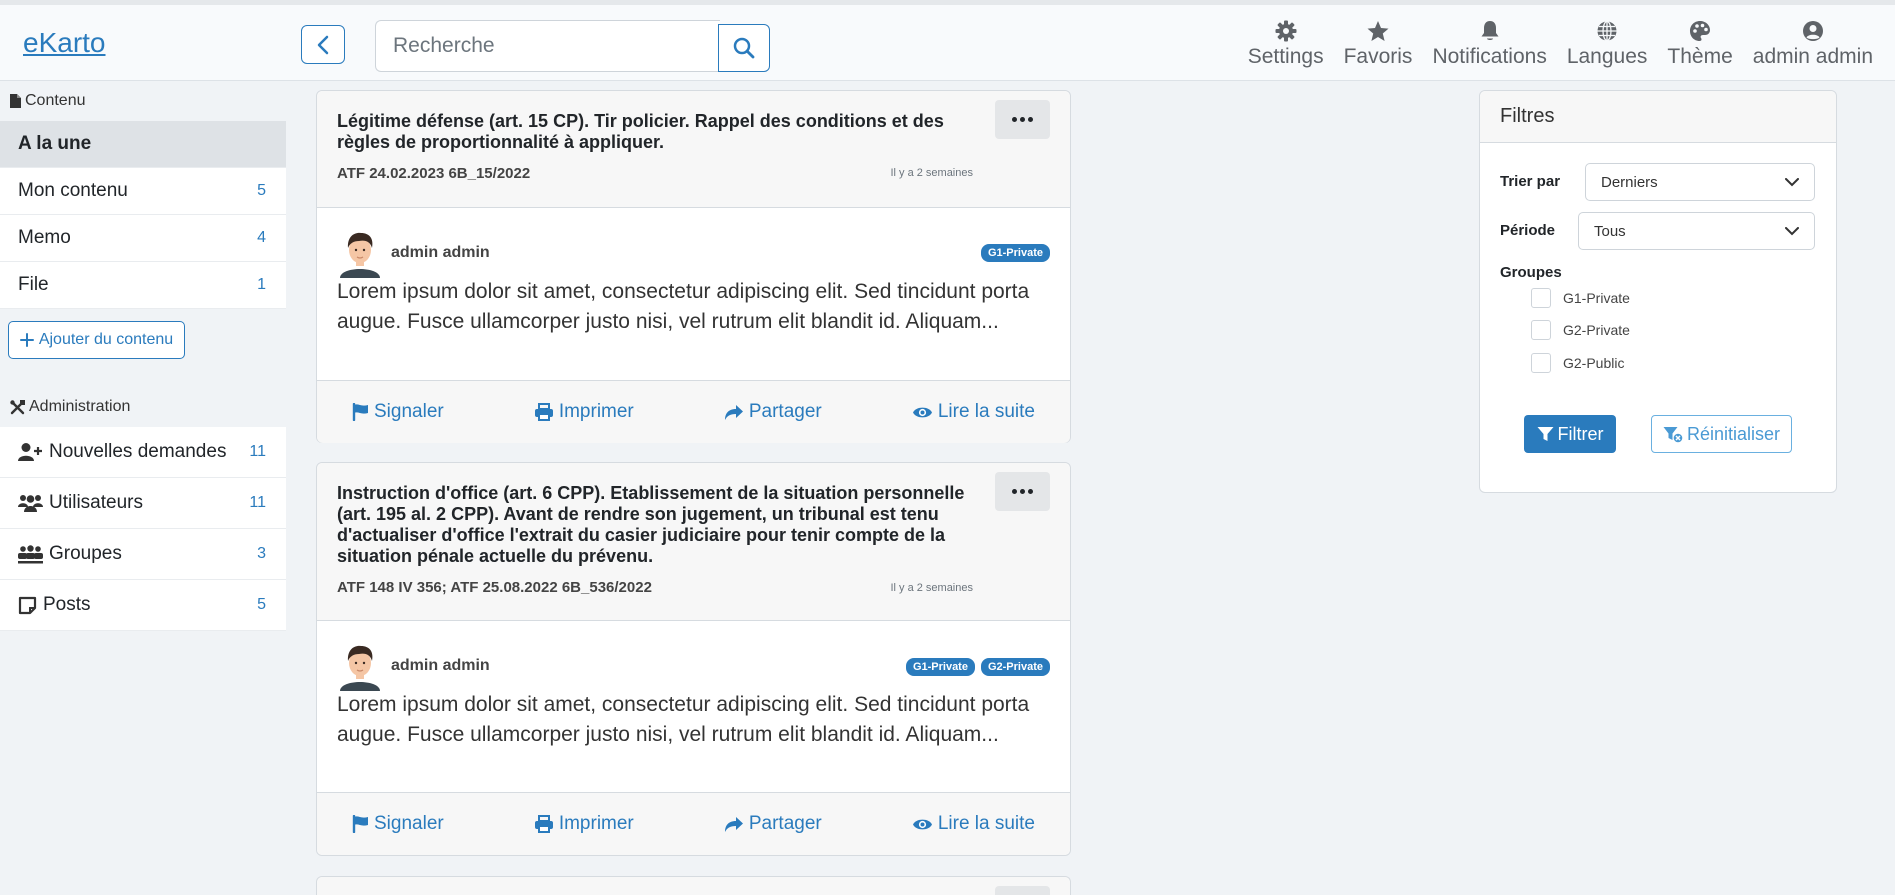 The height and width of the screenshot is (895, 1895). I want to click on sidebar-item-label: File, so click(33, 284).